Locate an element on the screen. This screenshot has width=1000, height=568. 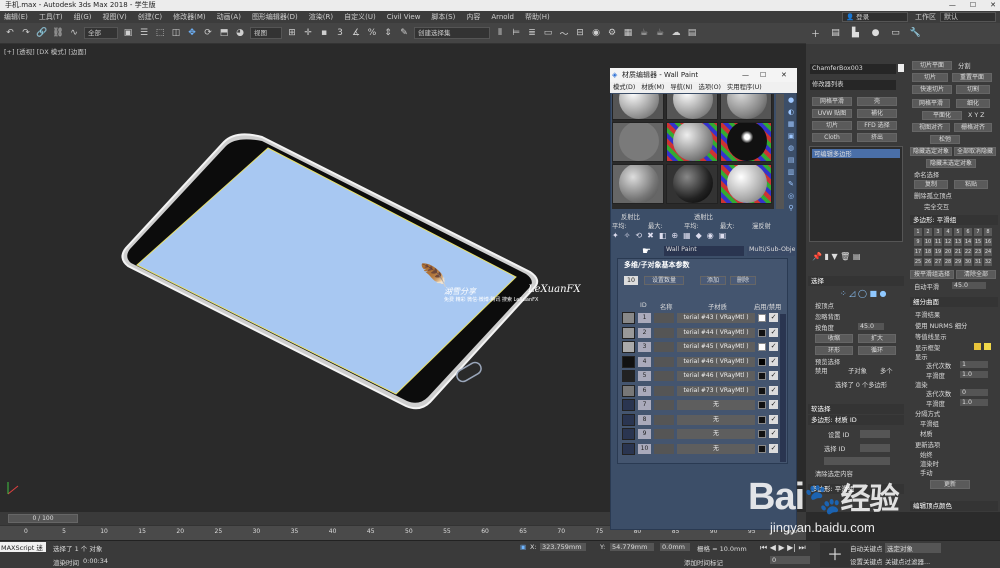
menu-rendering: 渲染(R) is located at coordinates (321, 17).